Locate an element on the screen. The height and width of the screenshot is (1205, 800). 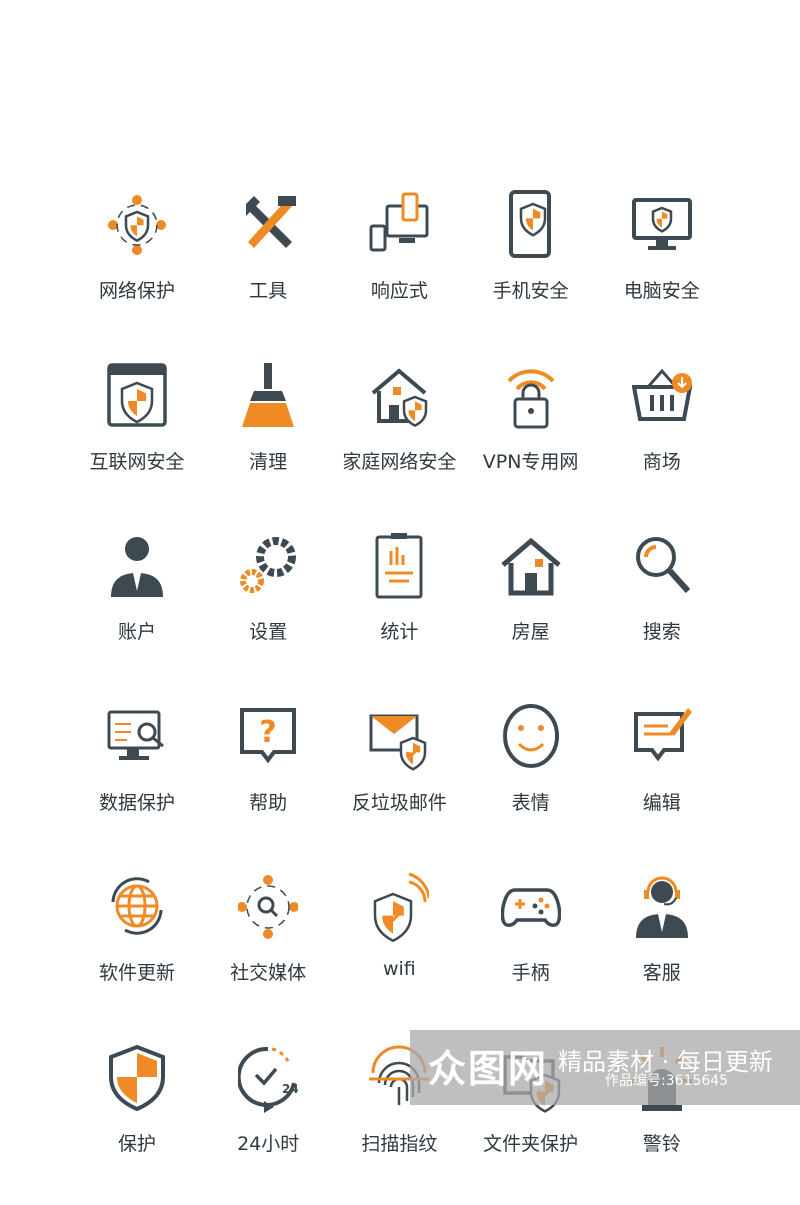
icon-tile-broom: 清理 is located at coordinates (268, 436).